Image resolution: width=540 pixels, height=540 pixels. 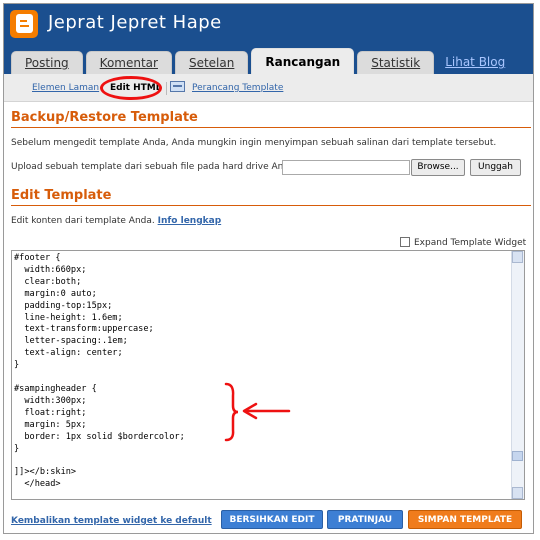 I want to click on tab-posting: Posting, so click(x=47, y=62).